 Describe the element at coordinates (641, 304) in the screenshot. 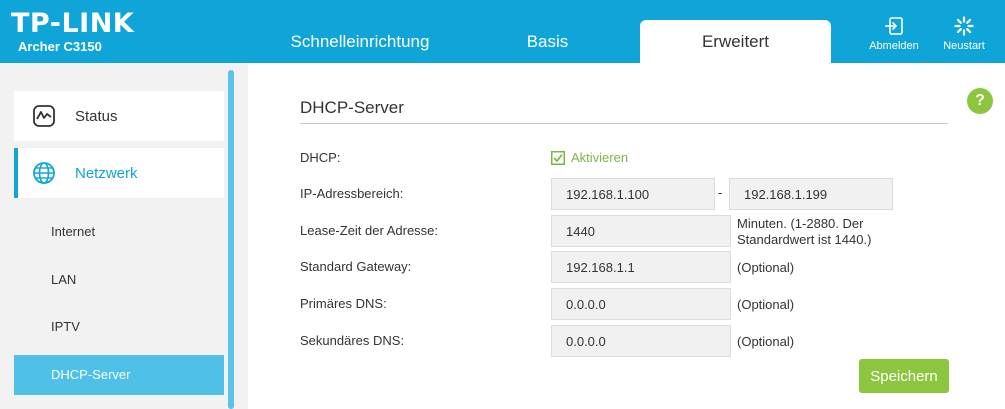

I see `primary-dns-input` at that location.